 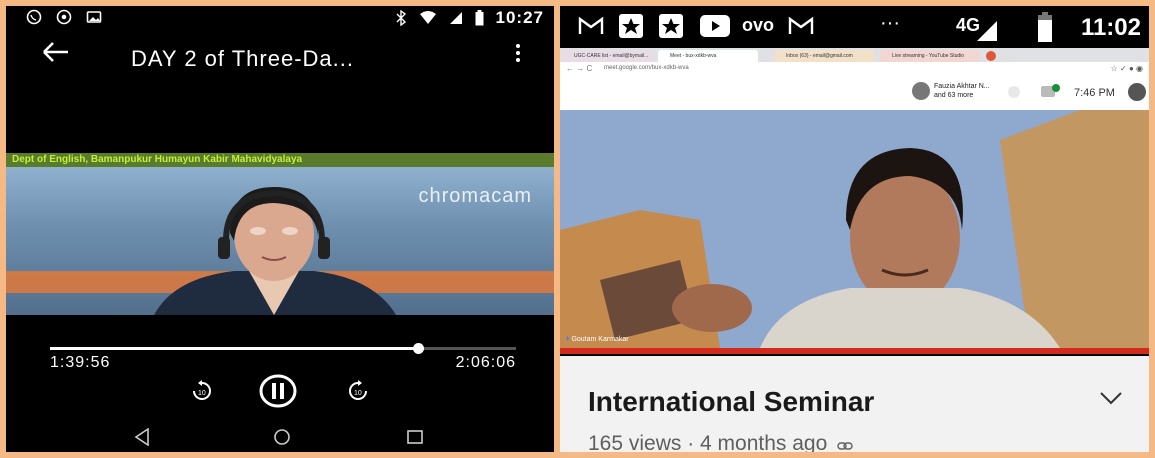 I want to click on youtube-progress-bar, so click(x=854, y=351).